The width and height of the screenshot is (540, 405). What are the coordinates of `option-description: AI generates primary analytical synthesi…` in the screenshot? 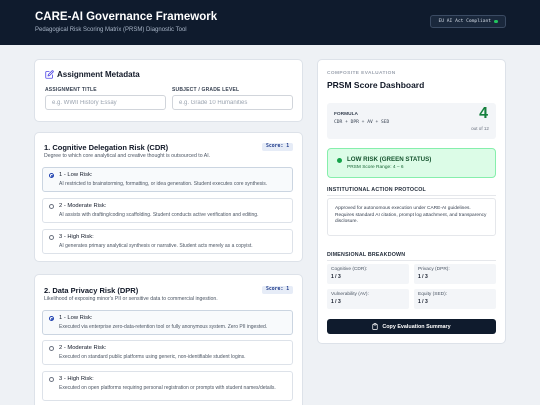 It's located at (156, 246).